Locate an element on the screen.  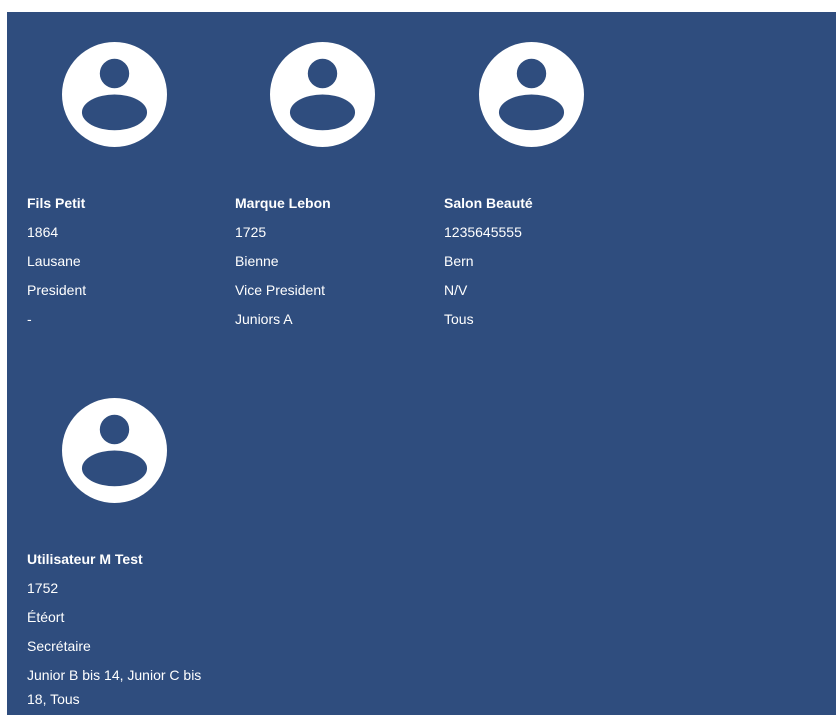
member-role: Vice President is located at coordinates (280, 290).